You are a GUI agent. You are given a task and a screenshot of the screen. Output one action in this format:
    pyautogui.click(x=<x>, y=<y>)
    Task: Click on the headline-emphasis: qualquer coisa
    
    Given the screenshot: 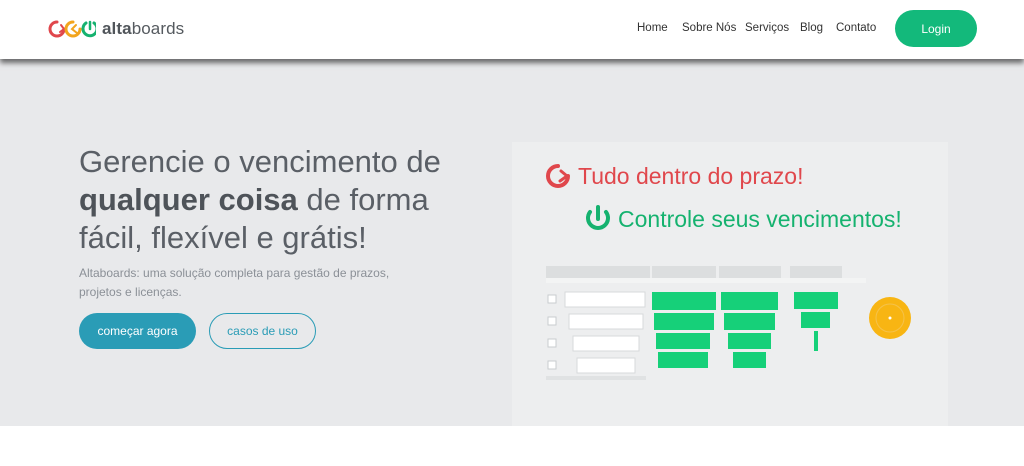 What is the action you would take?
    pyautogui.click(x=188, y=199)
    